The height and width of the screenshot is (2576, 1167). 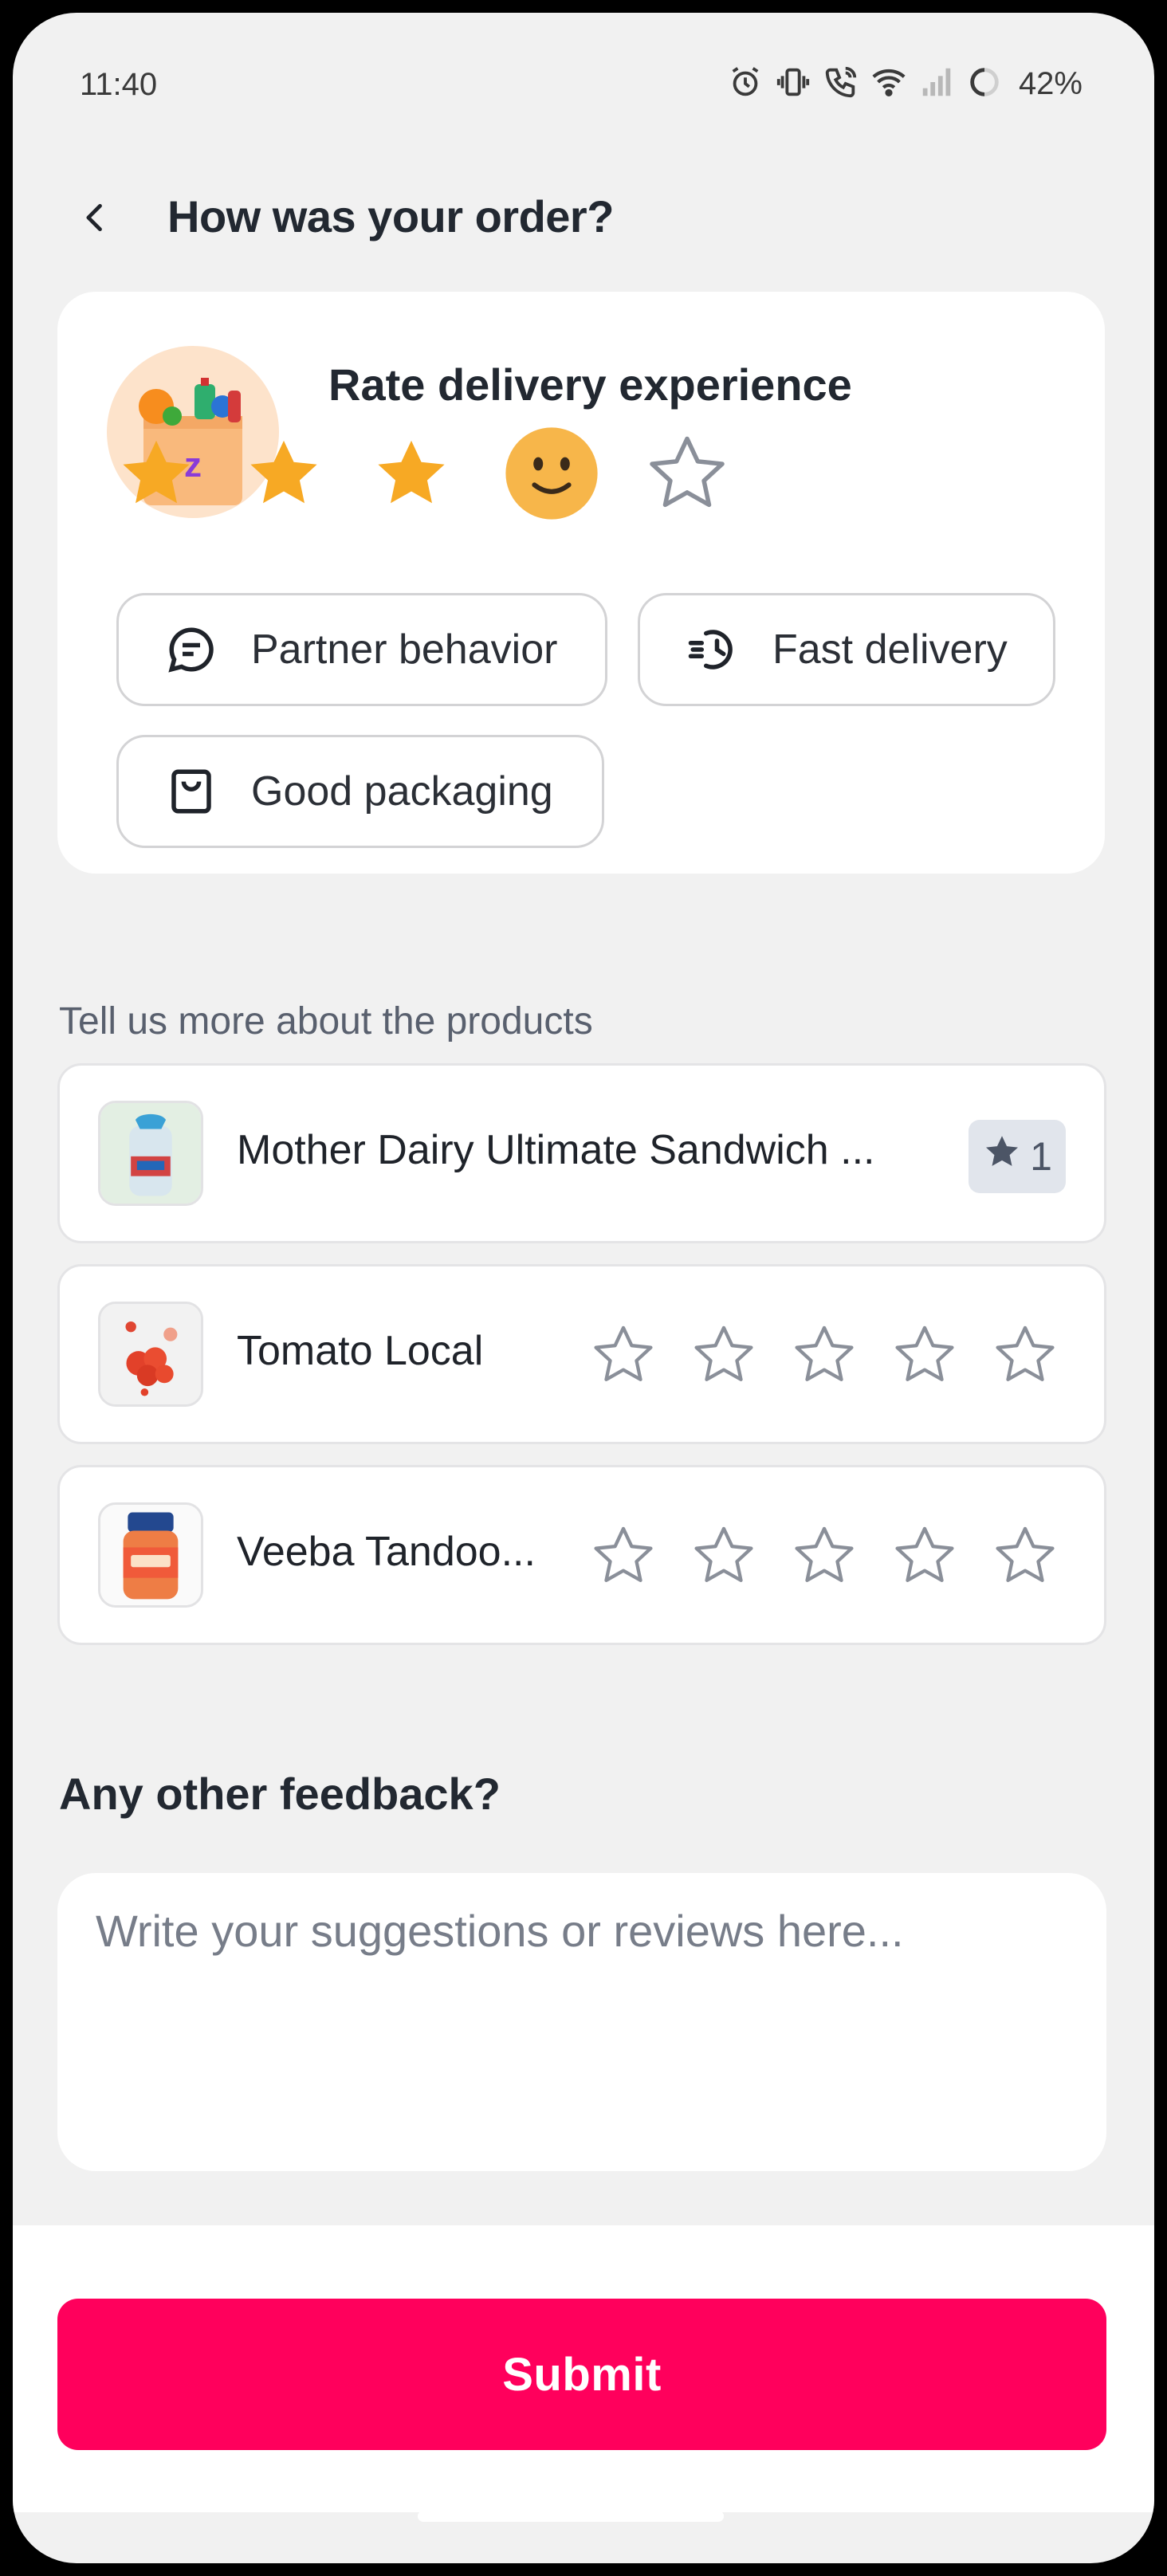 What do you see at coordinates (150, 1555) in the screenshot?
I see `product-thumbnail-sauce-jar` at bounding box center [150, 1555].